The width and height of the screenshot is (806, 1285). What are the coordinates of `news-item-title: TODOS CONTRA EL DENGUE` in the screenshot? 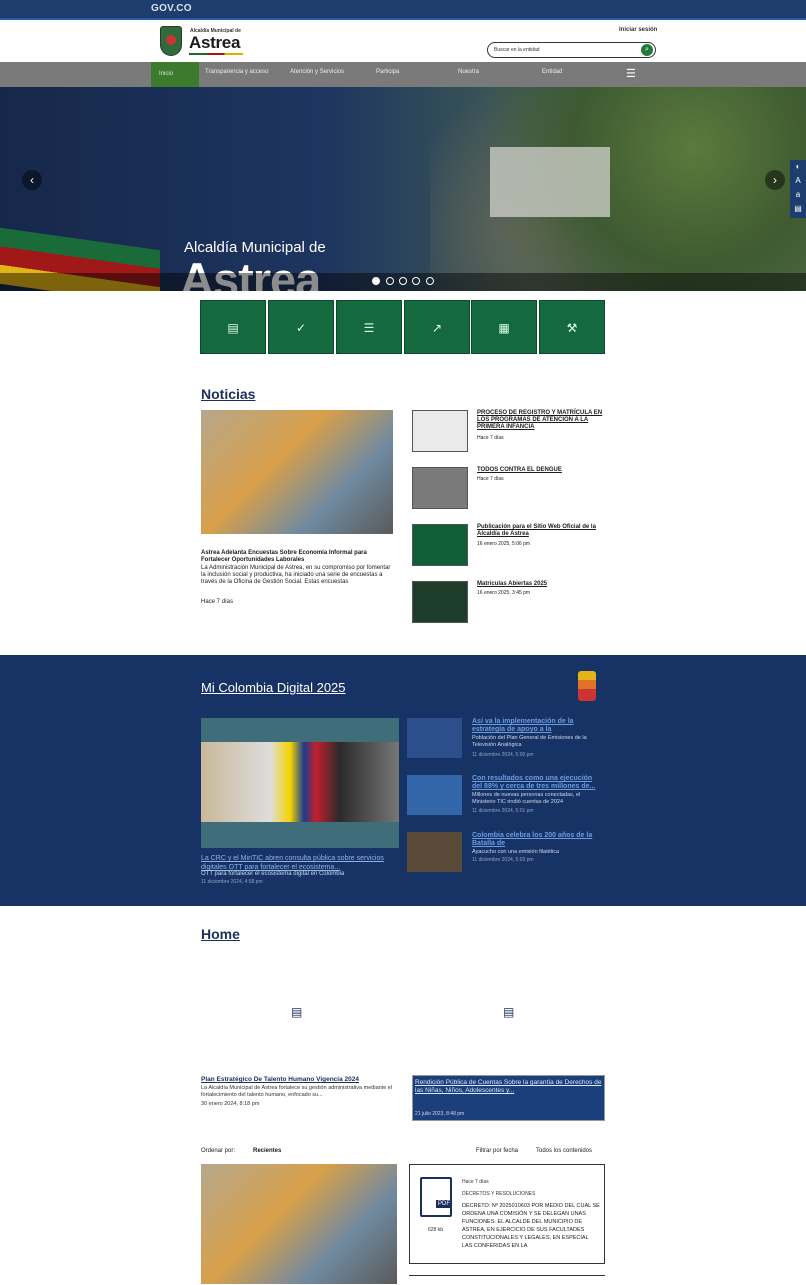 It's located at (541, 470).